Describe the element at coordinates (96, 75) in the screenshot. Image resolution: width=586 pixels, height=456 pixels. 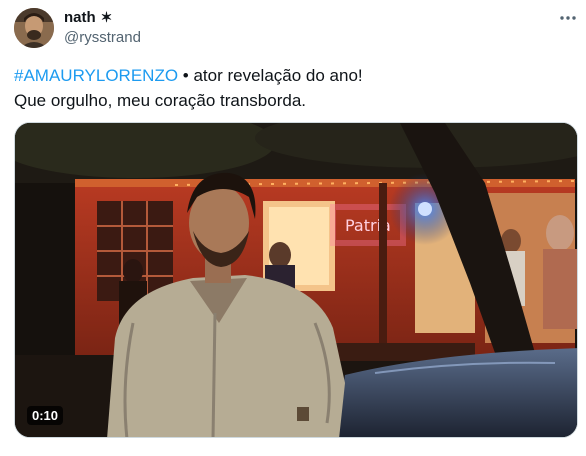
I see `hashtag-link: #AMAURYLORENZO` at that location.